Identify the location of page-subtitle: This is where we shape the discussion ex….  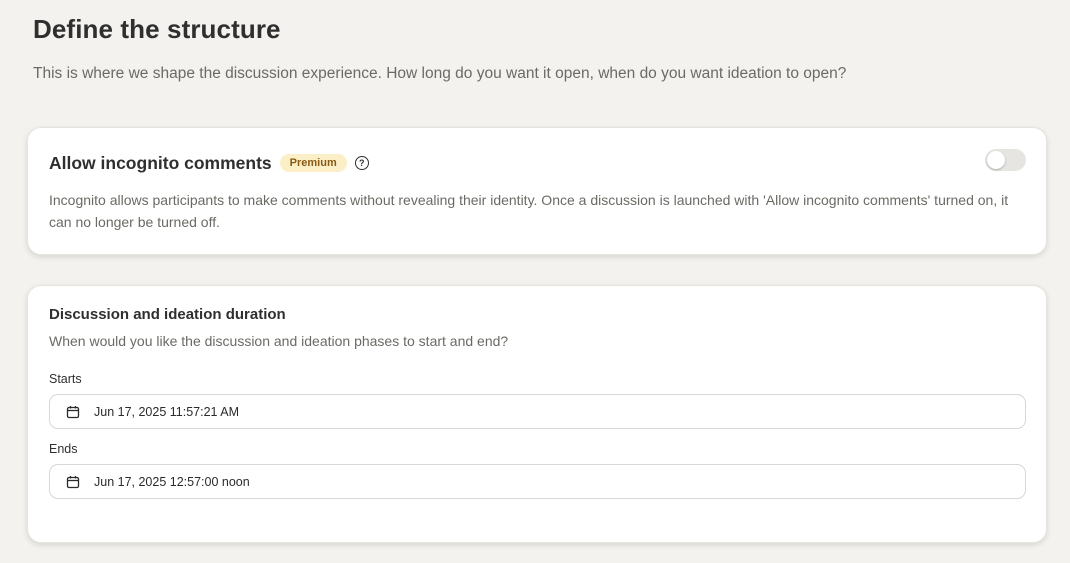
(440, 73).